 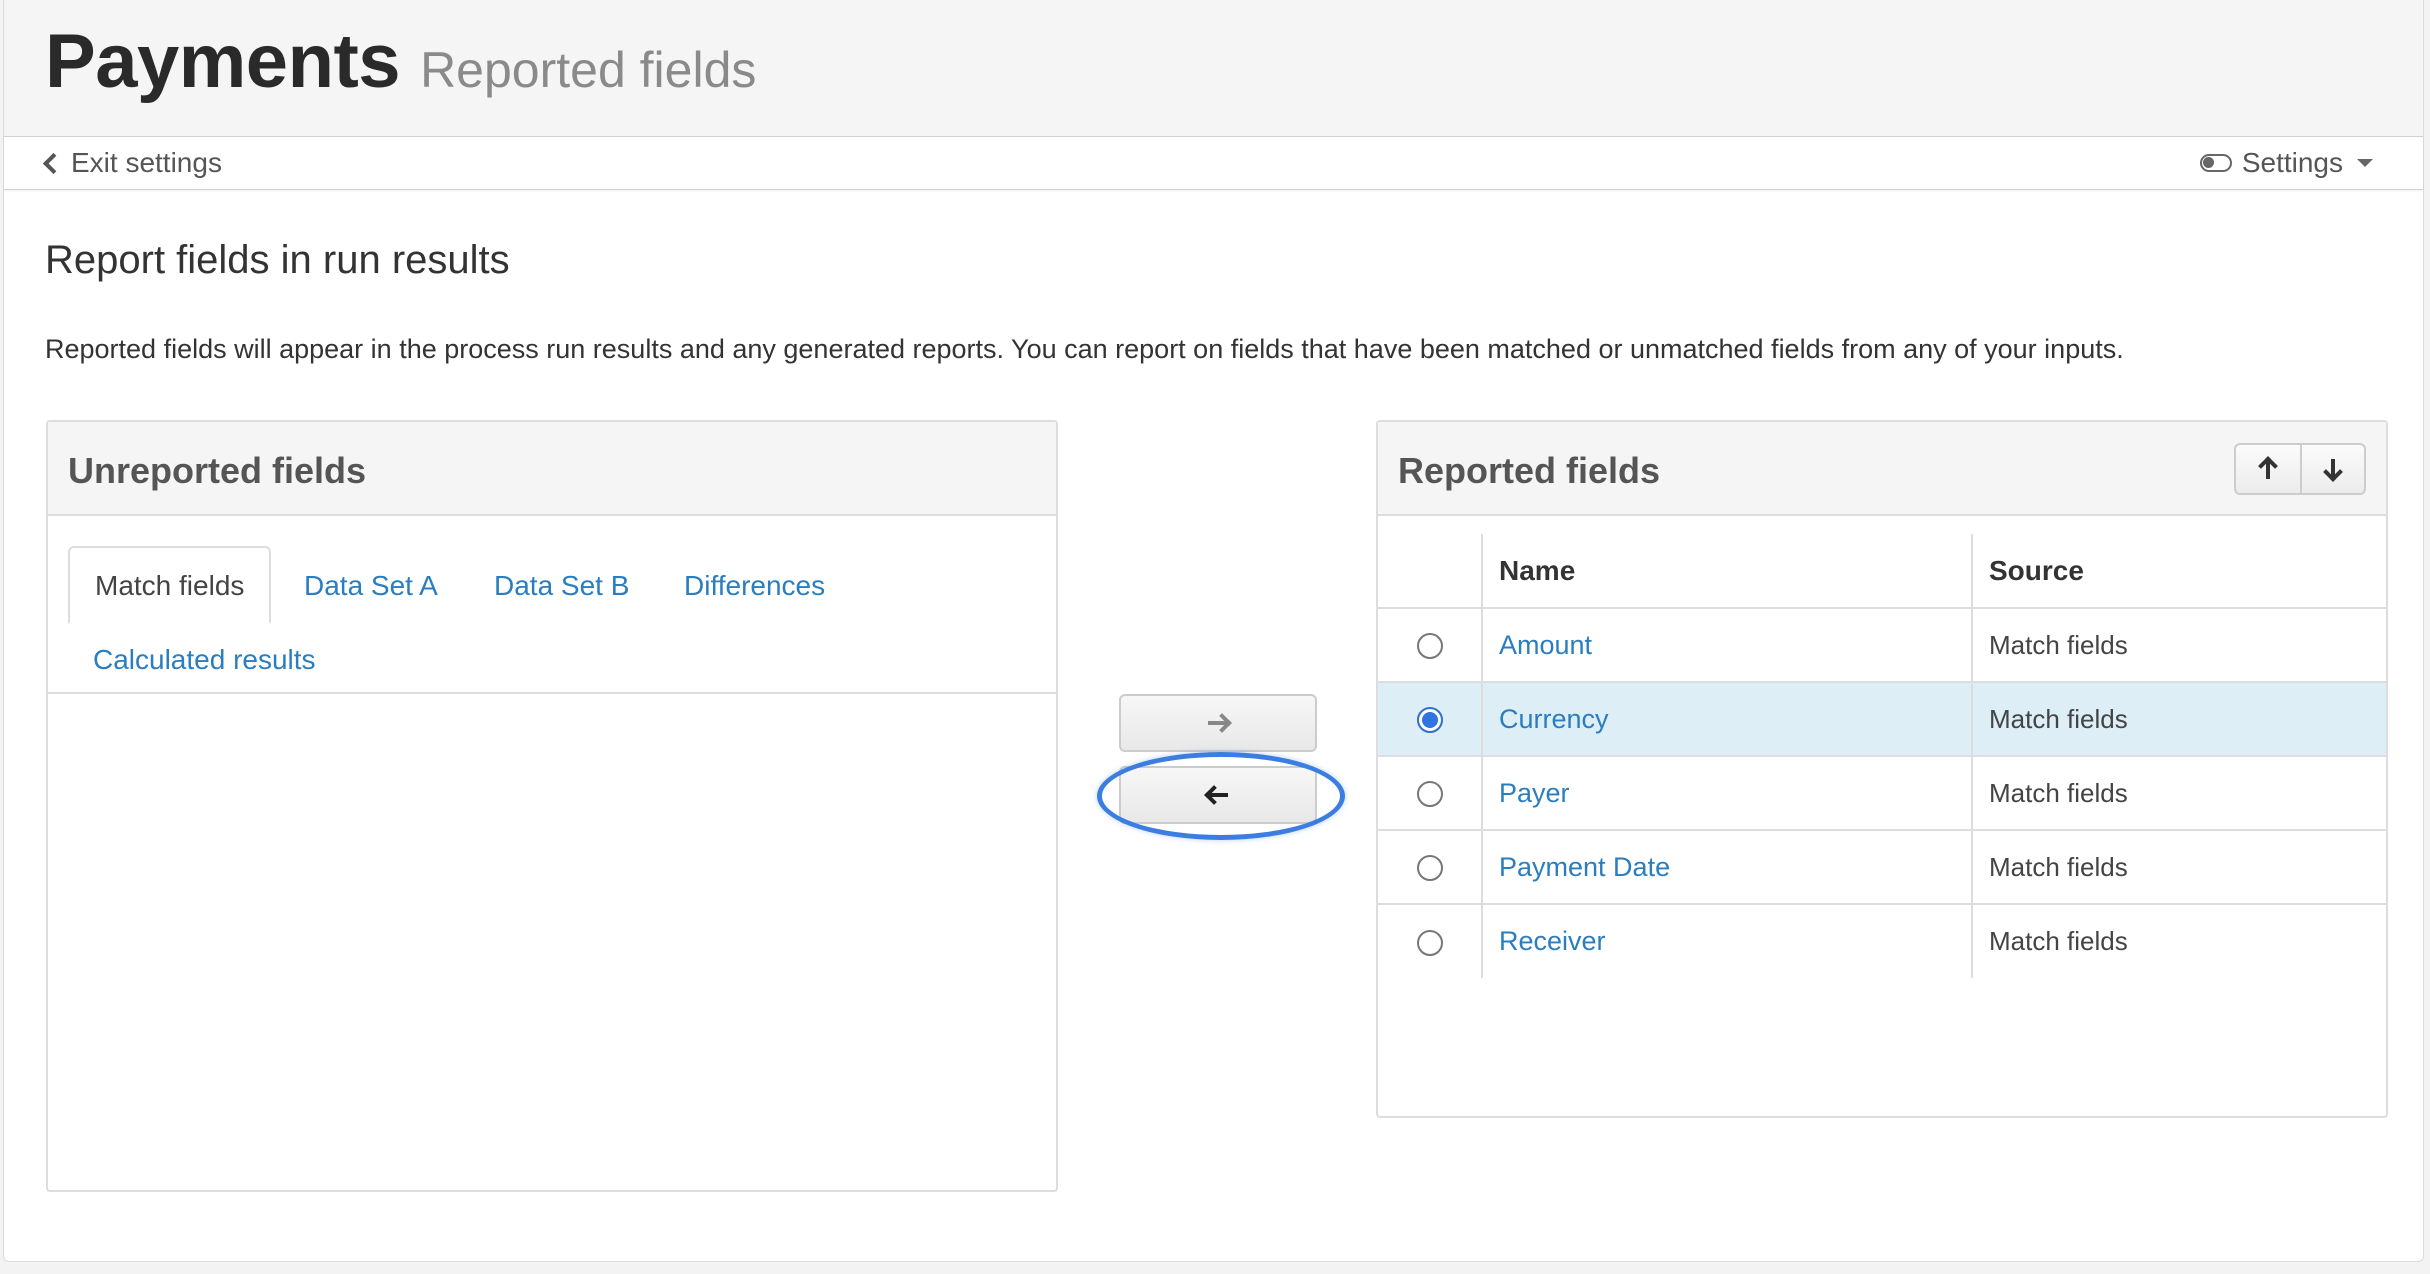 I want to click on field-name-link: Payer, so click(x=1534, y=793).